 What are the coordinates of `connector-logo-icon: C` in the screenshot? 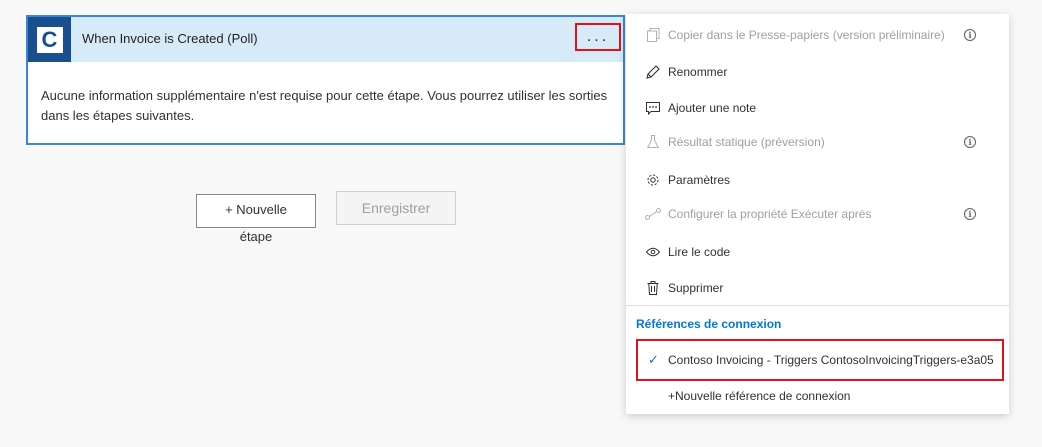 It's located at (49, 39).